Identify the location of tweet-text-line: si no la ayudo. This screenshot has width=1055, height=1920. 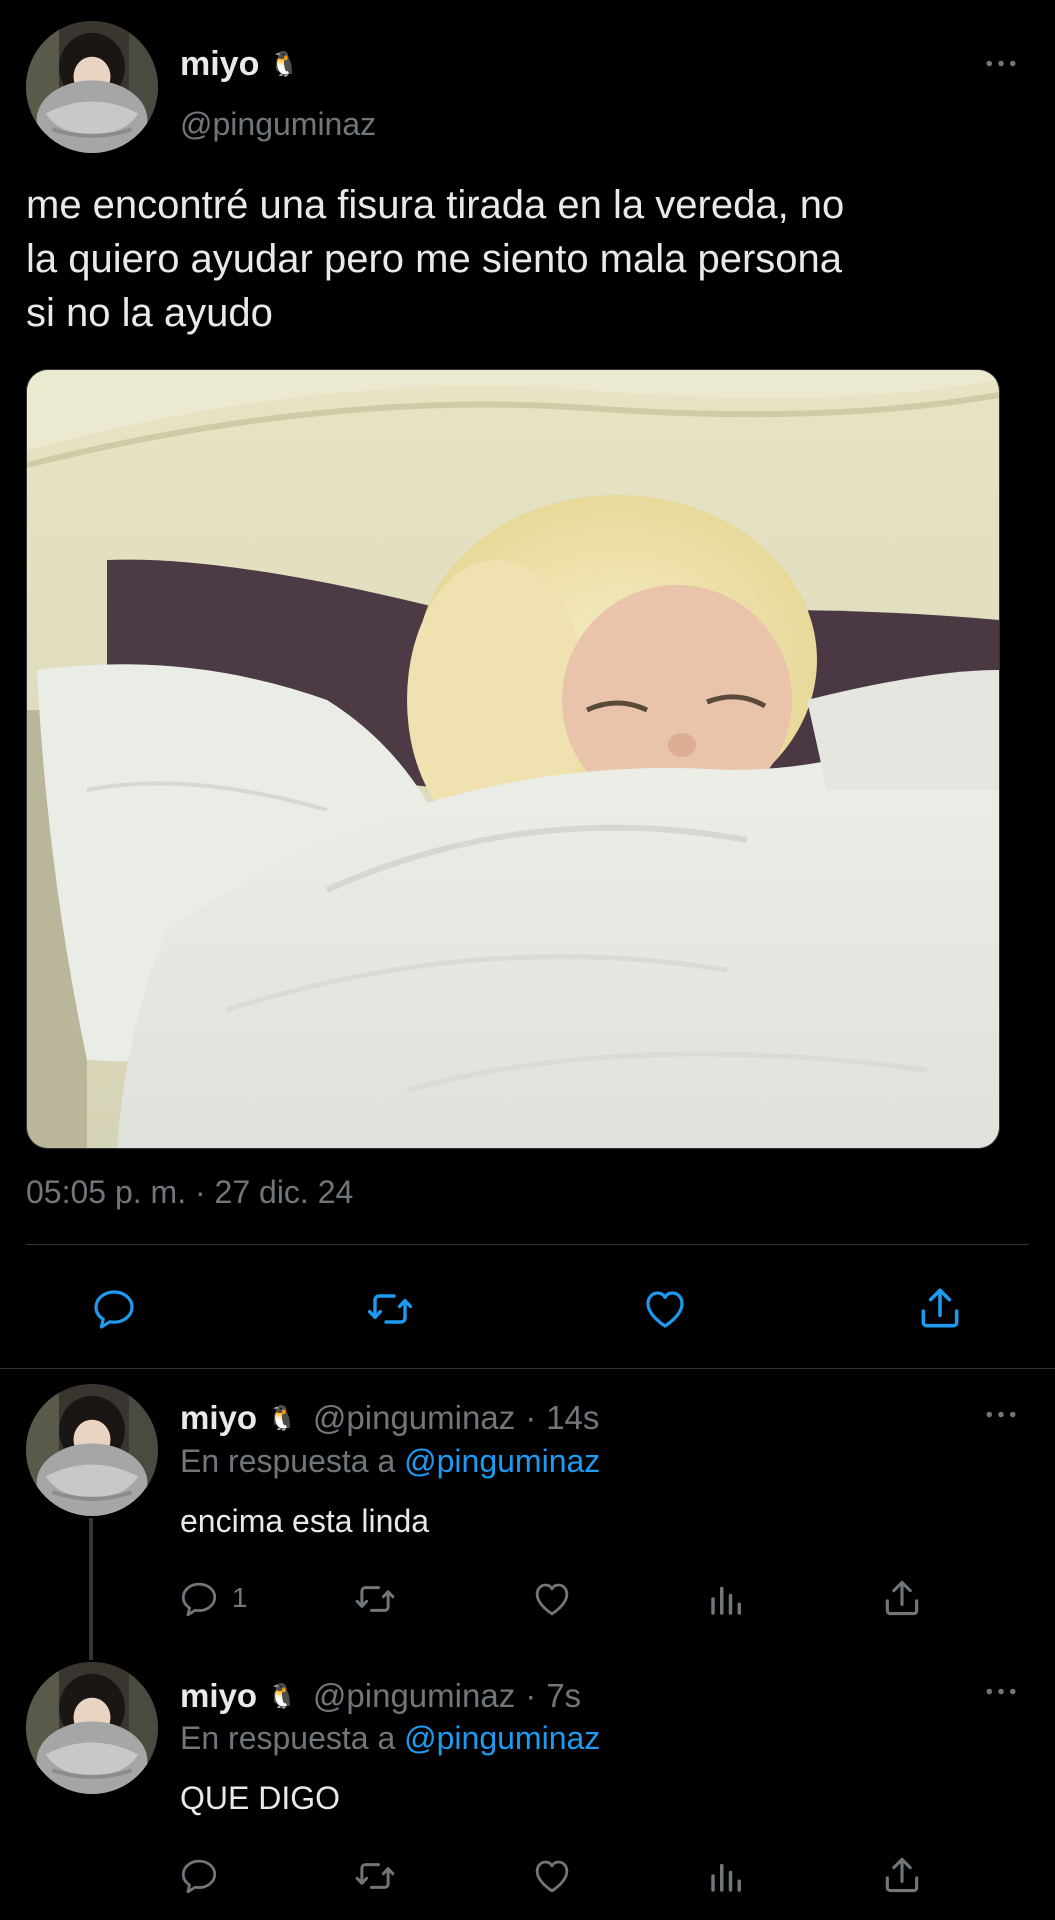
(149, 313).